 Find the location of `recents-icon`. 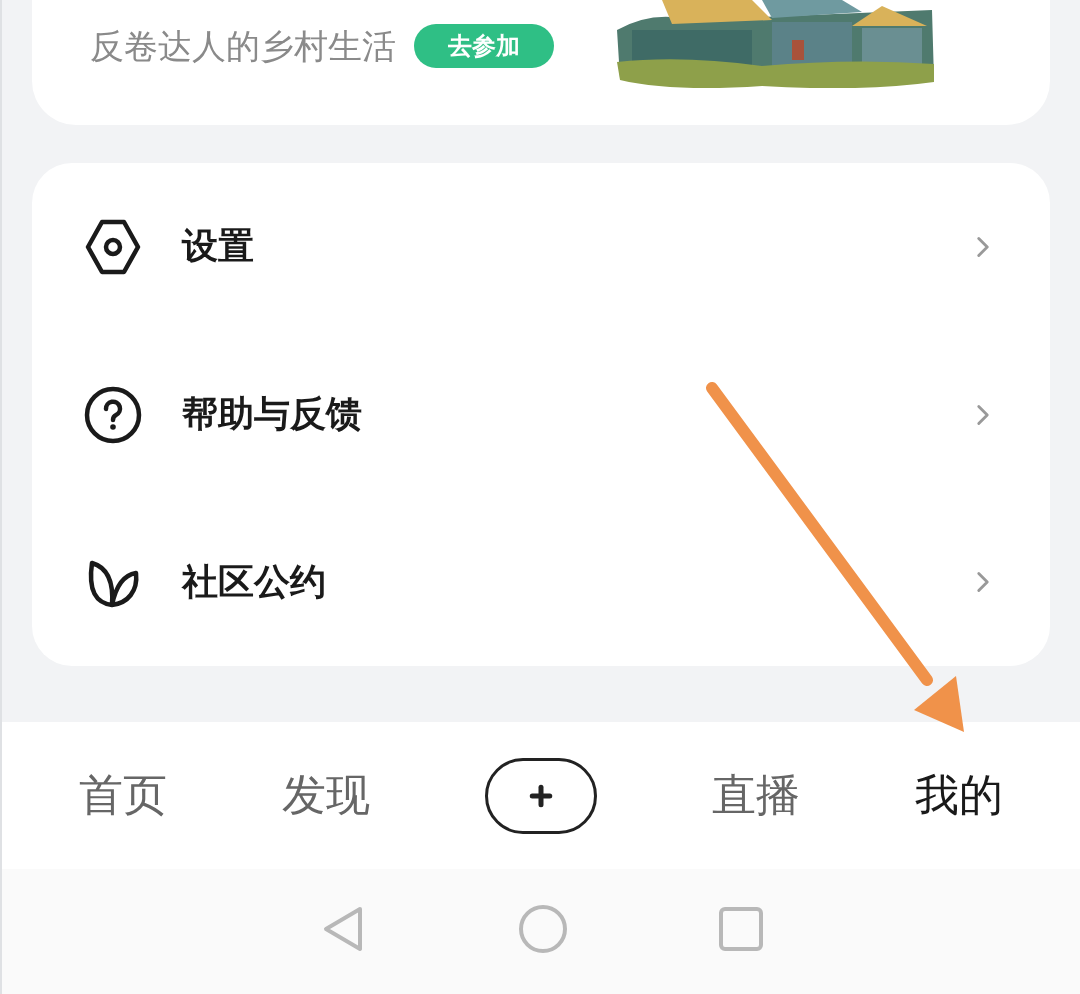

recents-icon is located at coordinates (741, 928).